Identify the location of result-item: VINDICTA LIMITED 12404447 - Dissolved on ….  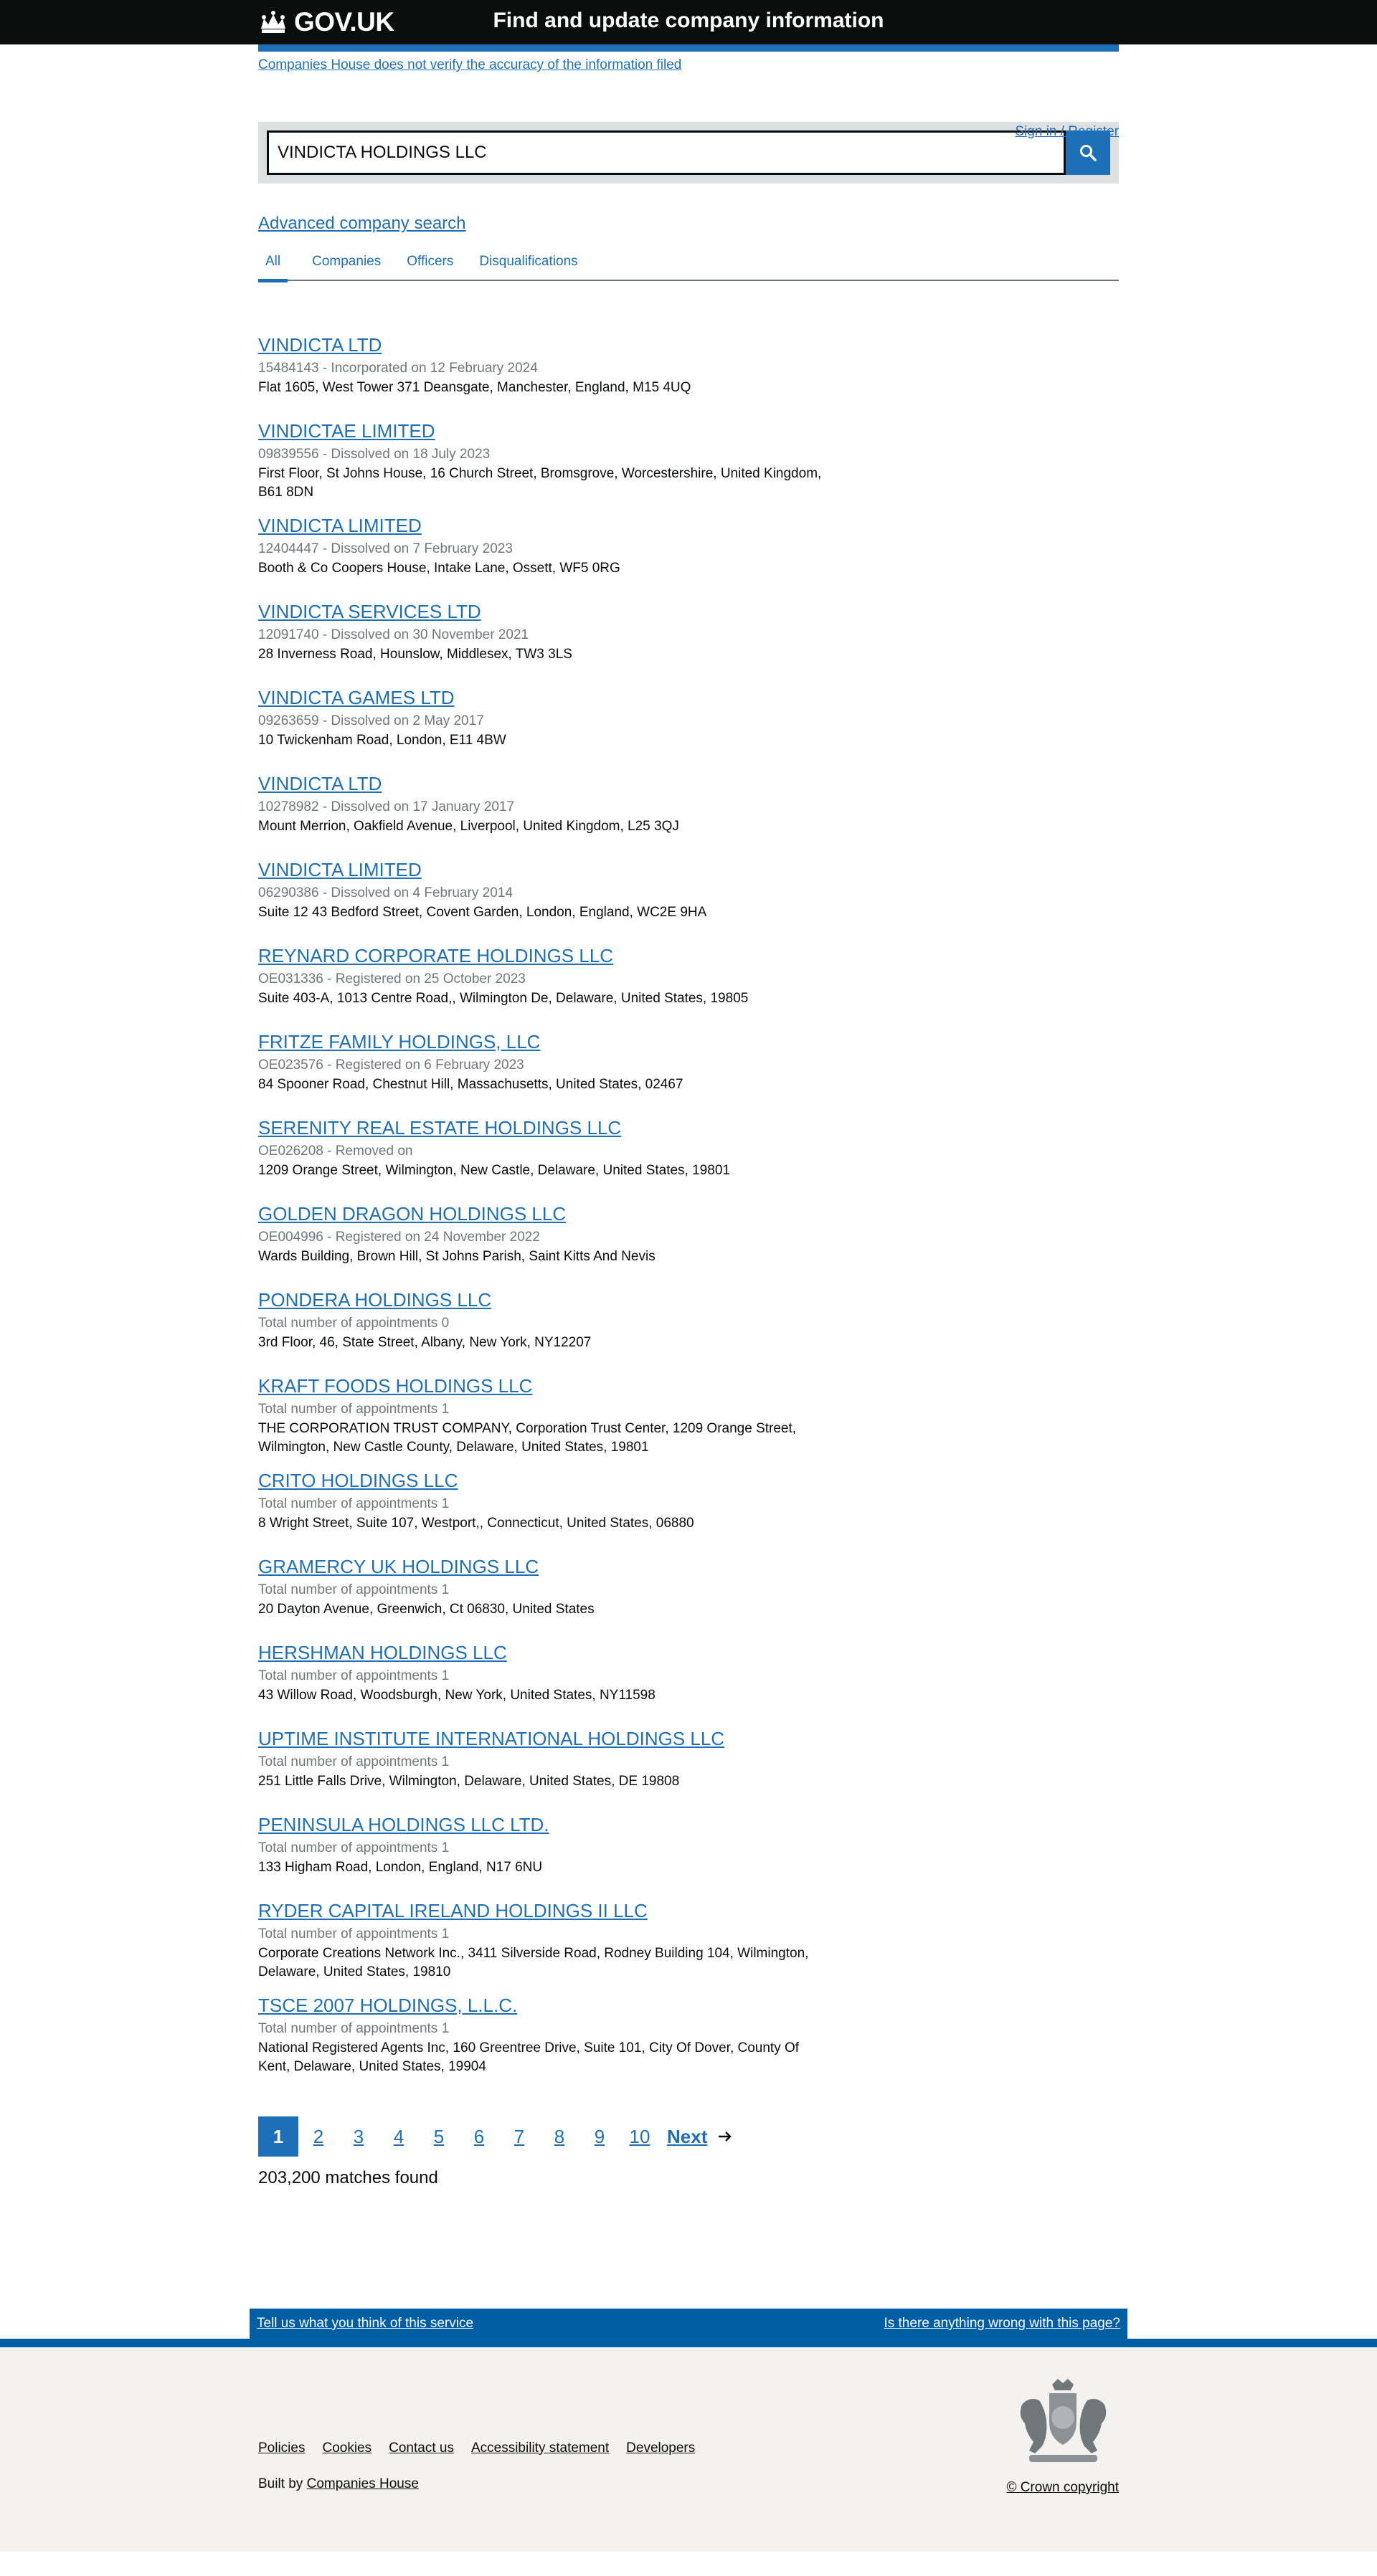
(545, 551).